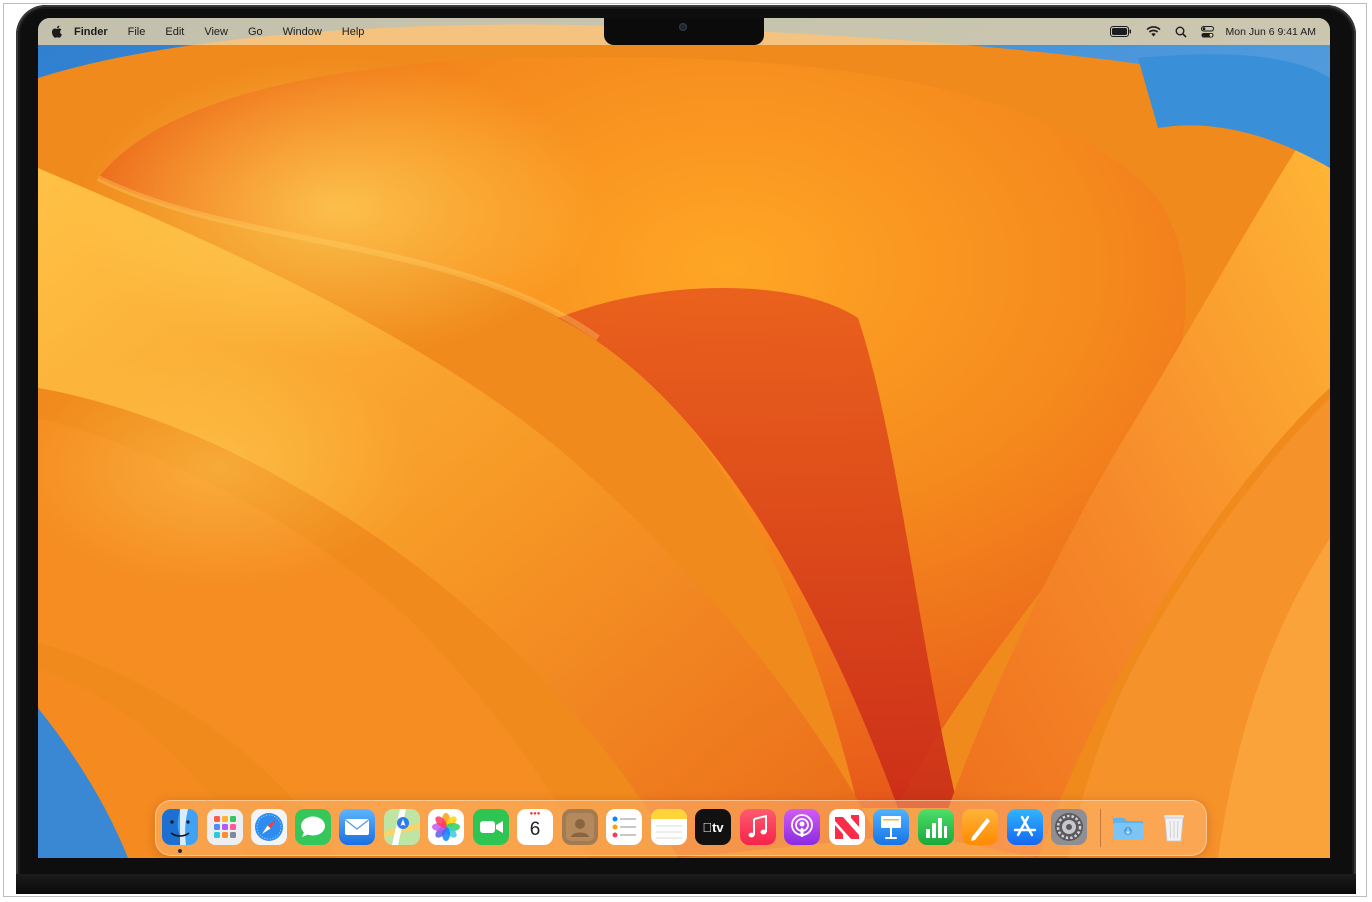 The width and height of the screenshot is (1372, 902). I want to click on podcasts-icon, so click(802, 827).